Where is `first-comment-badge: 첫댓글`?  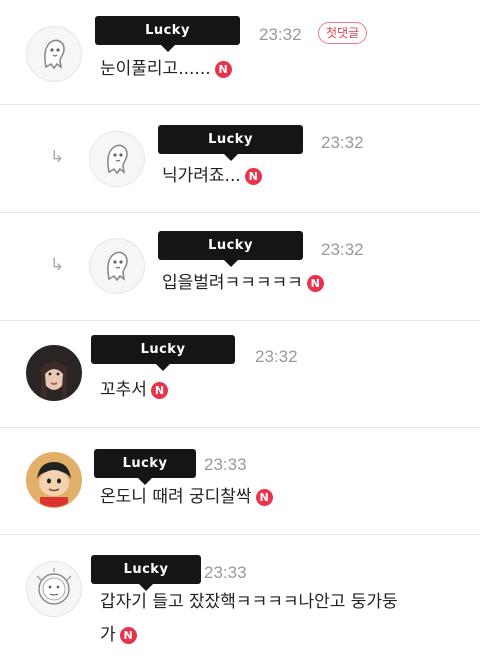
first-comment-badge: 첫댓글 is located at coordinates (343, 33).